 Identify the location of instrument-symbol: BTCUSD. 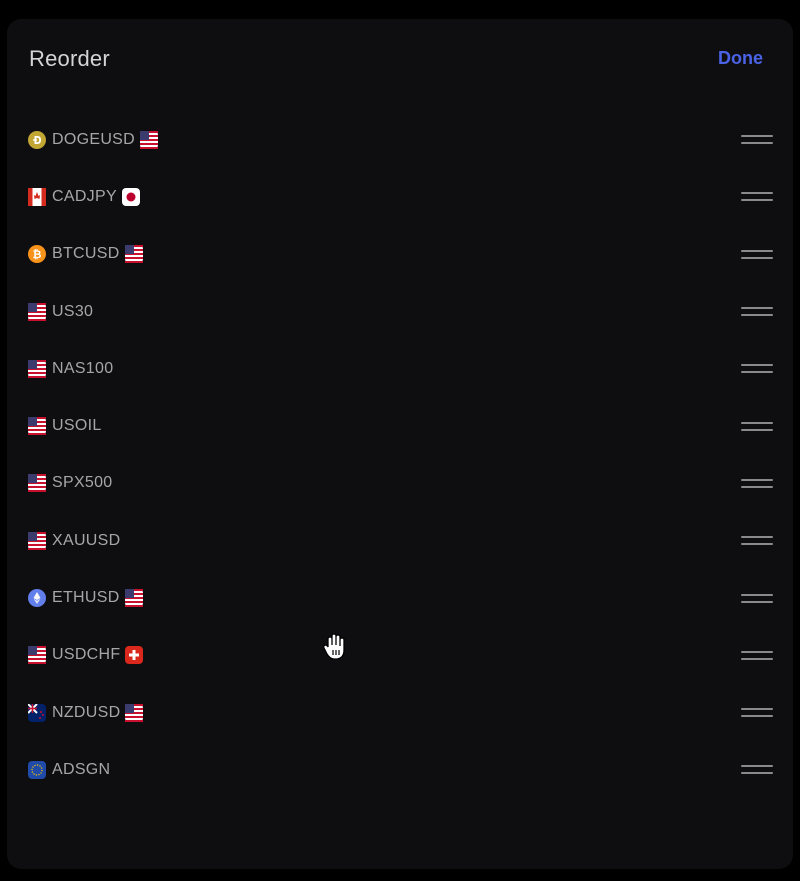
(86, 254).